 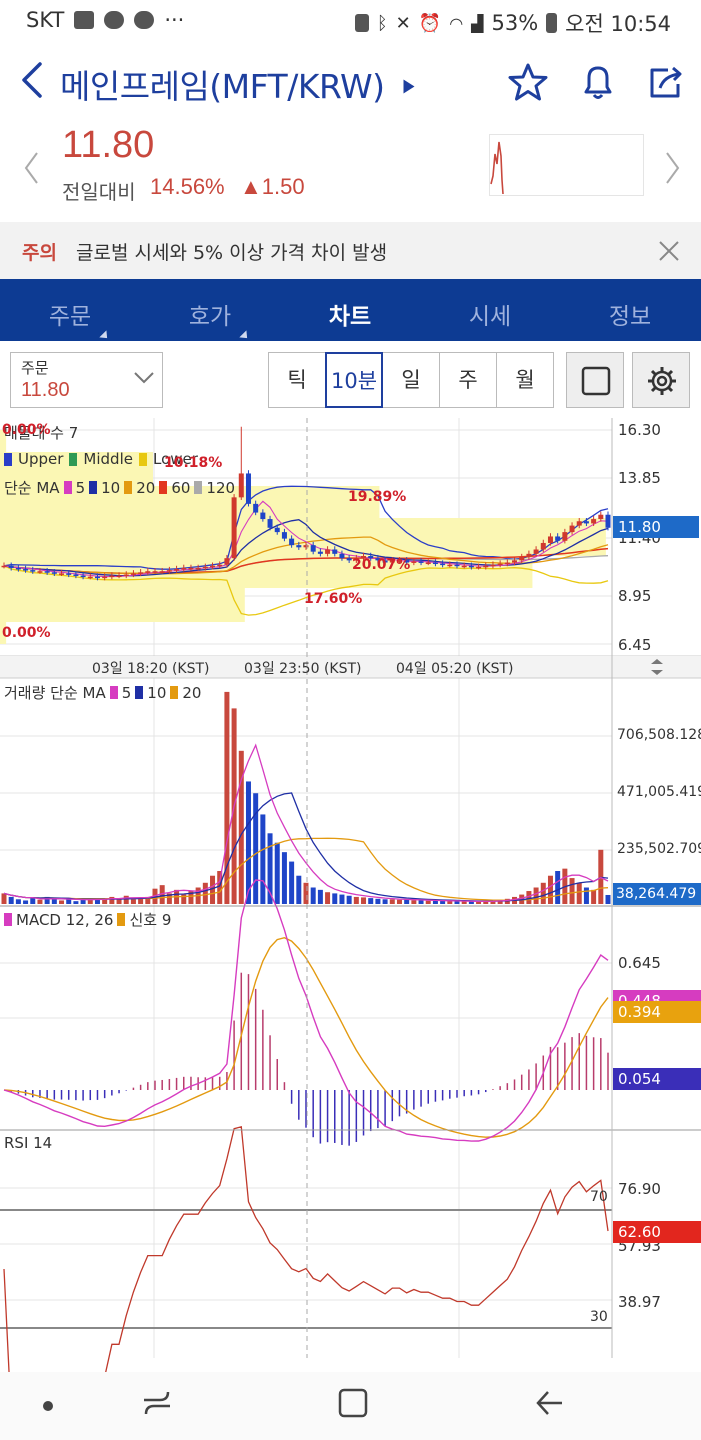 What do you see at coordinates (350, 250) in the screenshot?
I see `warning-banner: 주의 글로벌 시세와 5% 이상 가격 차이 발생` at bounding box center [350, 250].